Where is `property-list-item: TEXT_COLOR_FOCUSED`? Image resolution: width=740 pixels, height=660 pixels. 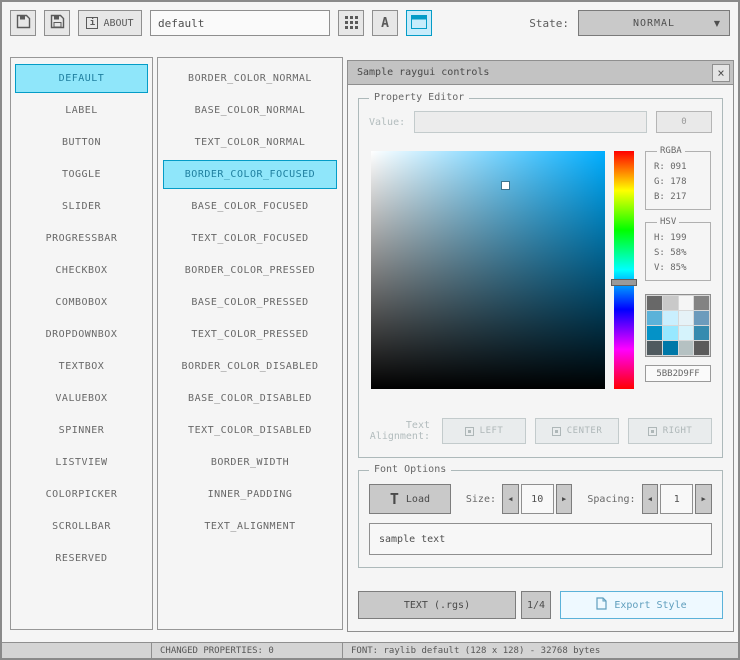 property-list-item: TEXT_COLOR_FOCUSED is located at coordinates (250, 238).